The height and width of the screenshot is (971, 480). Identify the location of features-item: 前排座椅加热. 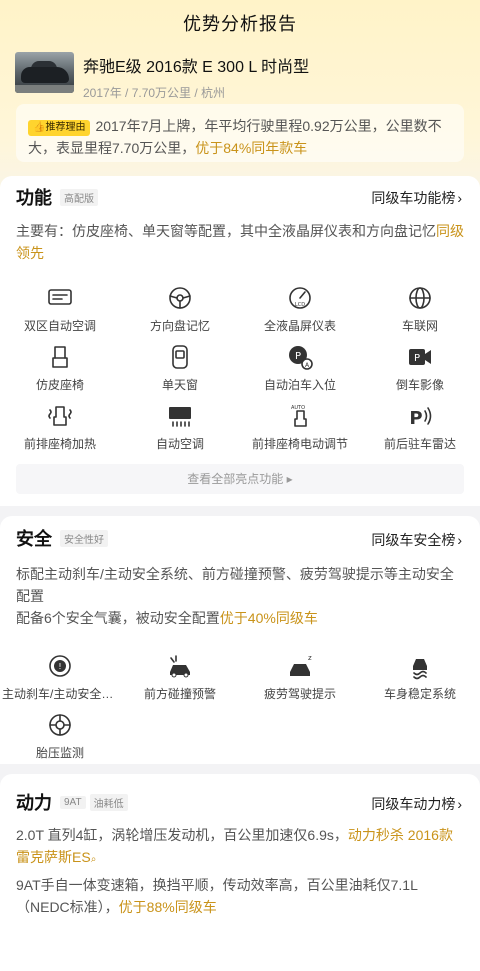
(60, 431).